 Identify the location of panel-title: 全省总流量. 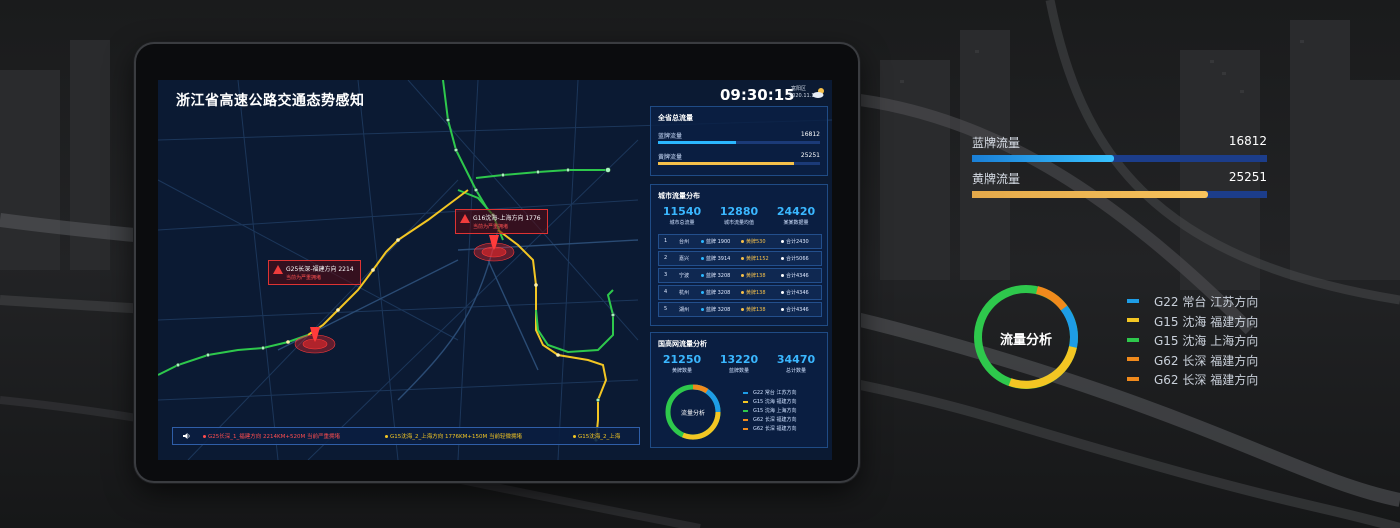
(675, 118).